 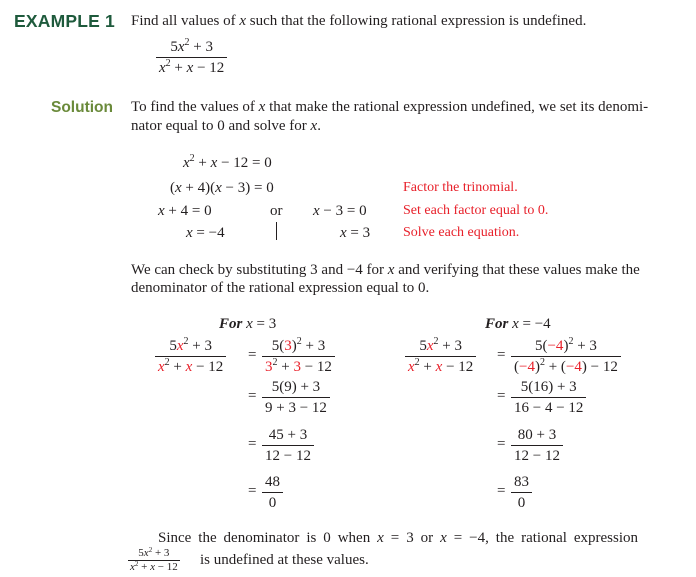 What do you see at coordinates (276, 231) in the screenshot?
I see `separator-line` at bounding box center [276, 231].